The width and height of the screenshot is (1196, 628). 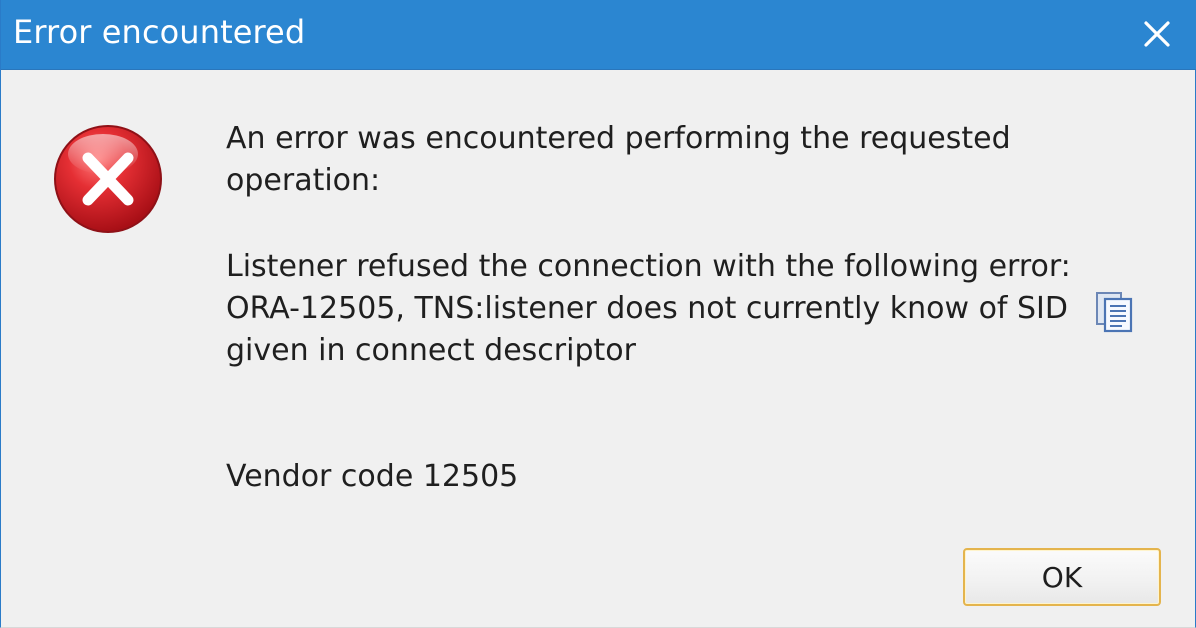 I want to click on vendor-code: Vendor code 12505, so click(x=372, y=476).